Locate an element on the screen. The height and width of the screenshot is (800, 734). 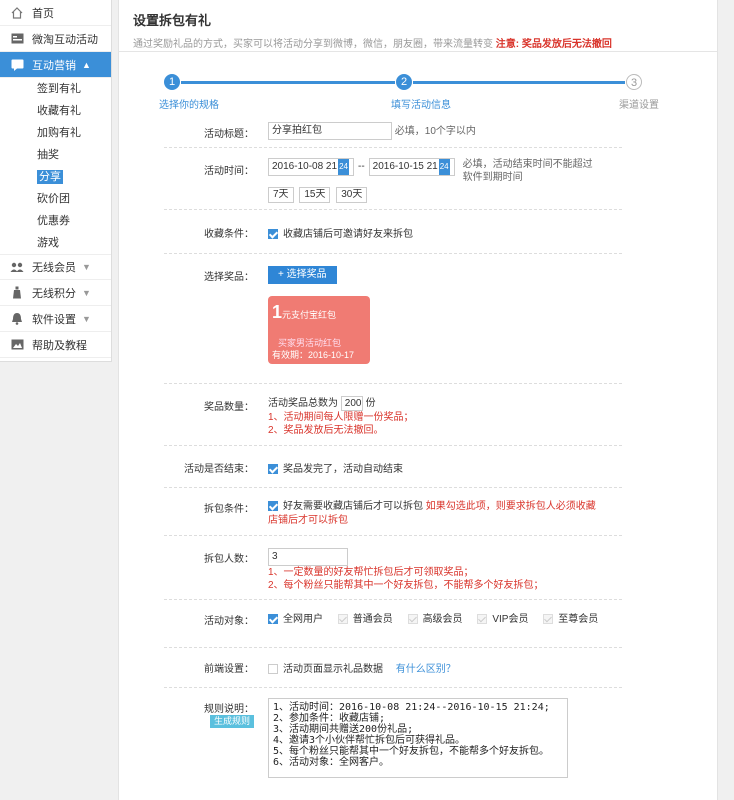
step-2-circle: 2 is located at coordinates (404, 82).